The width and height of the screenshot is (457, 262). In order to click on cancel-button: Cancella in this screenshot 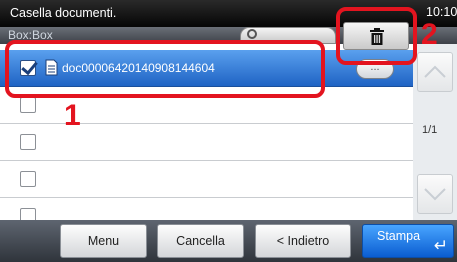, I will do `click(200, 241)`.